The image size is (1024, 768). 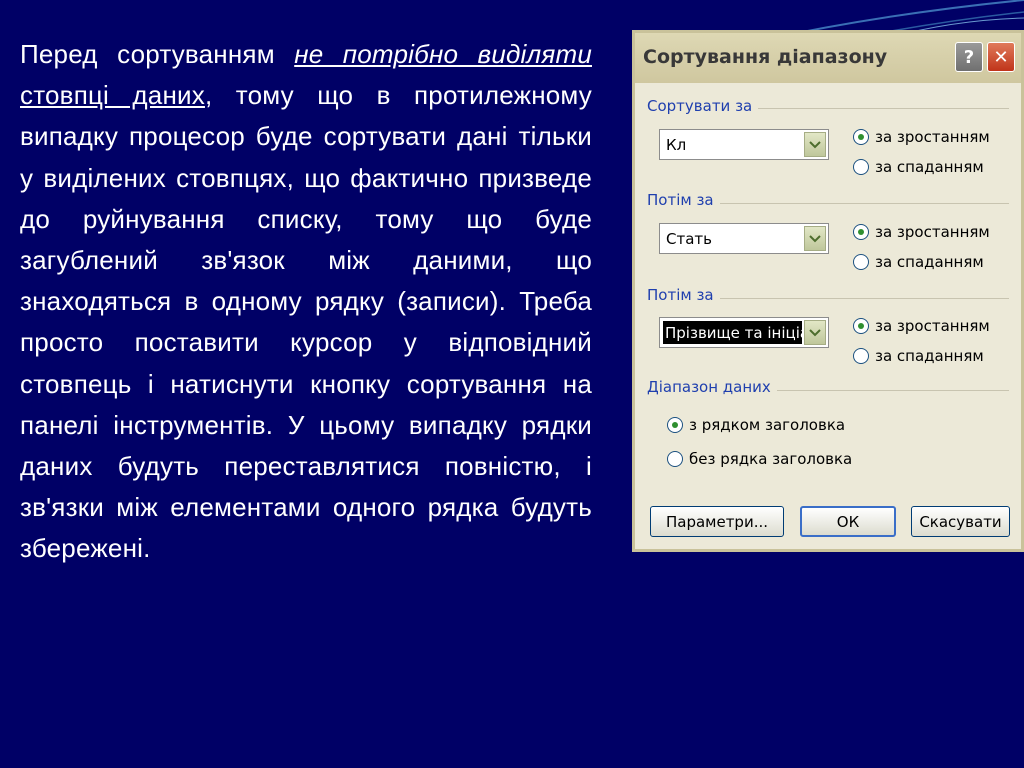 What do you see at coordinates (848, 521) in the screenshot?
I see `ok-button: ОК` at bounding box center [848, 521].